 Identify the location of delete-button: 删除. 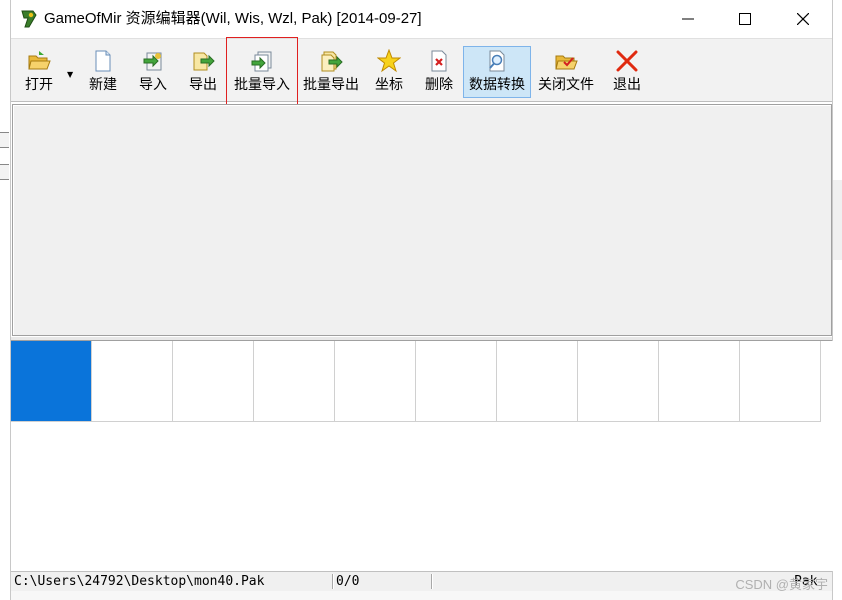
(439, 72).